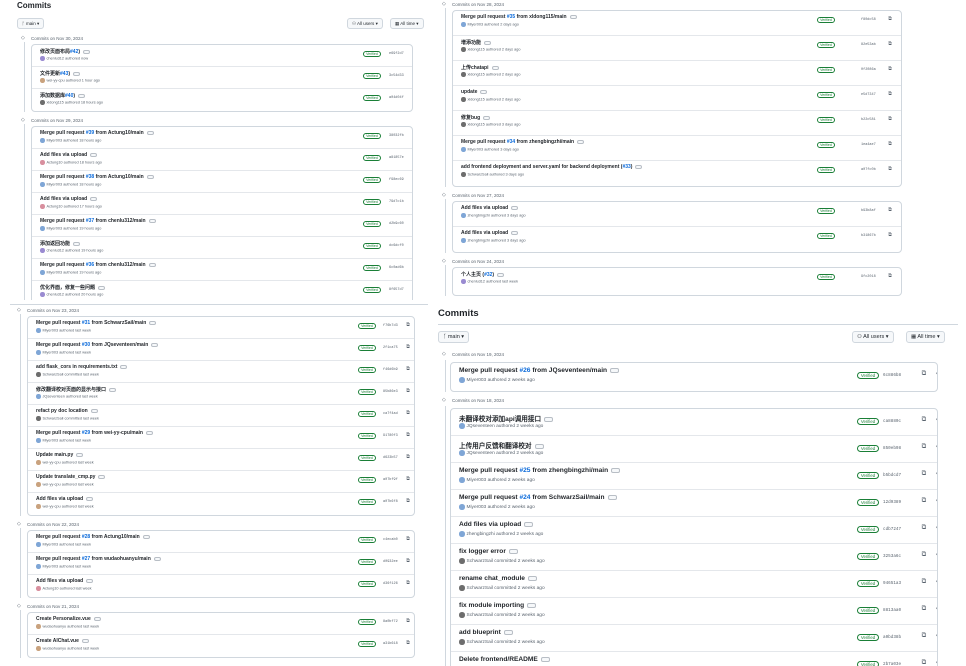 Image resolution: width=966 pixels, height=666 pixels. What do you see at coordinates (498, 605) in the screenshot?
I see `commit-title: fix module importing` at bounding box center [498, 605].